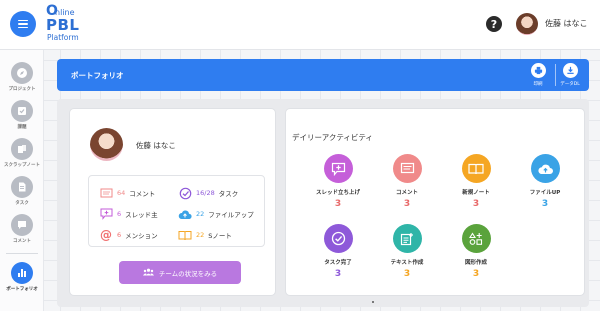  I want to click on download-label: データDL, so click(570, 84).